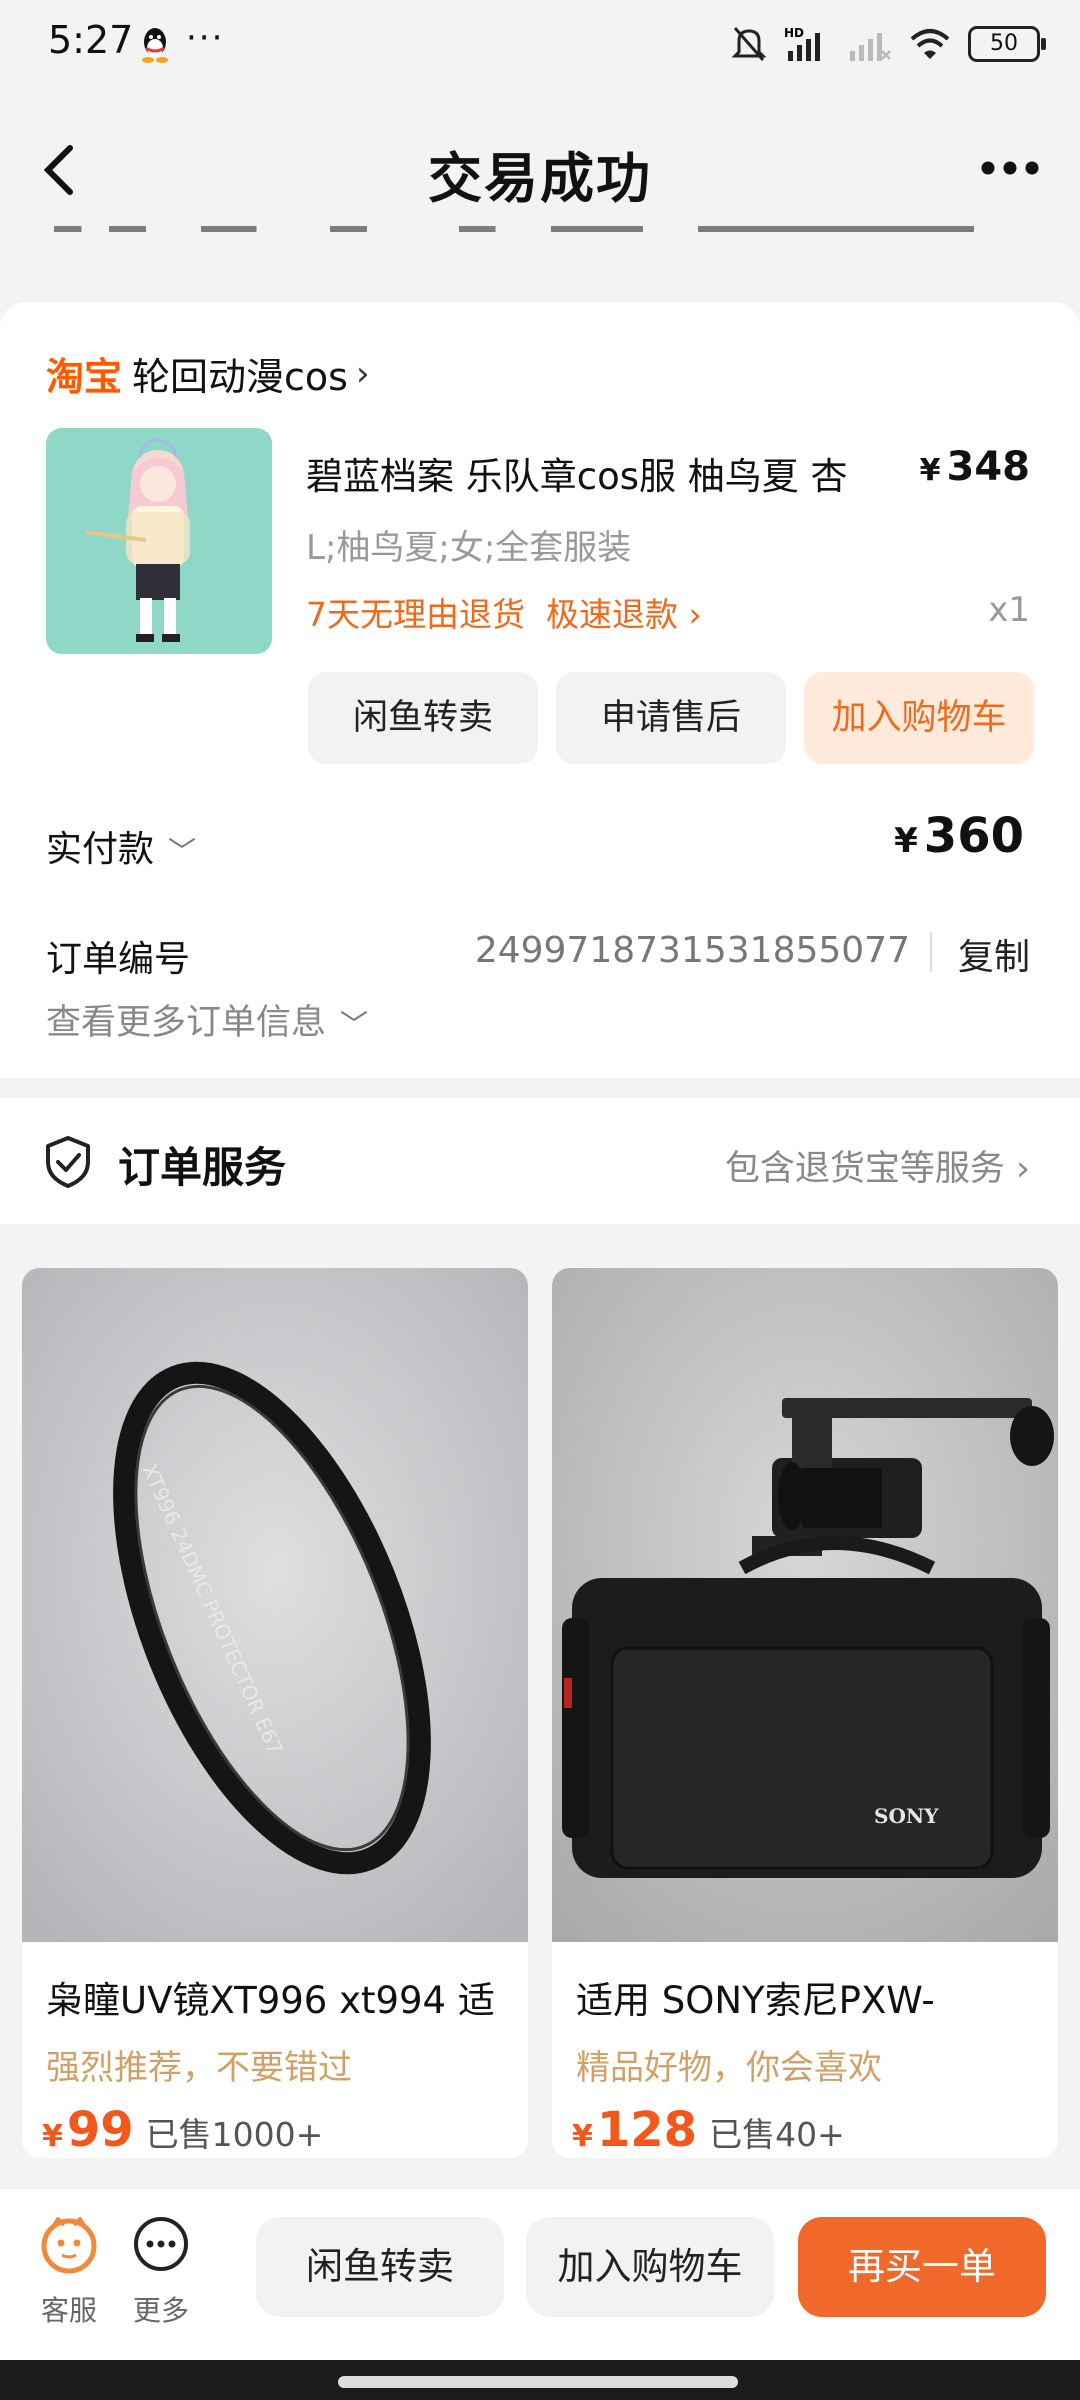 This screenshot has width=1080, height=2400. Describe the element at coordinates (202, 1167) in the screenshot. I see `service-title: 订单服务` at that location.